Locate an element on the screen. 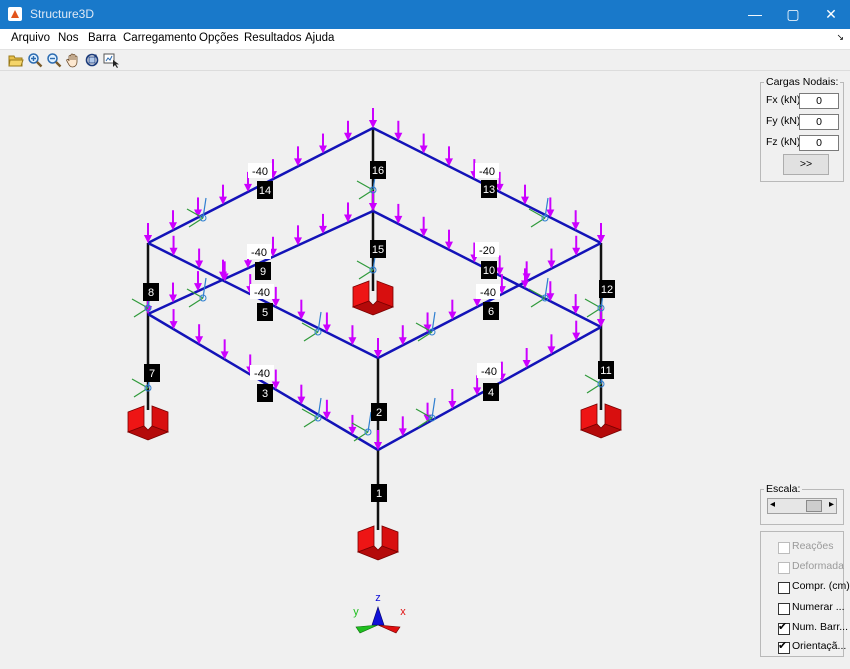  fy-label: Fy (kN): is located at coordinates (785, 121).